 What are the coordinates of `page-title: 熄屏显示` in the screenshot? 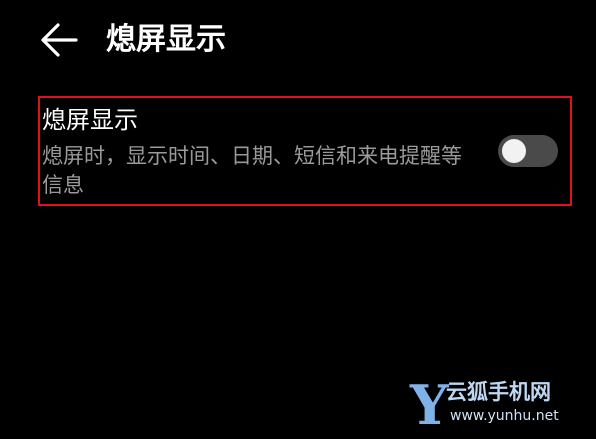 It's located at (166, 39).